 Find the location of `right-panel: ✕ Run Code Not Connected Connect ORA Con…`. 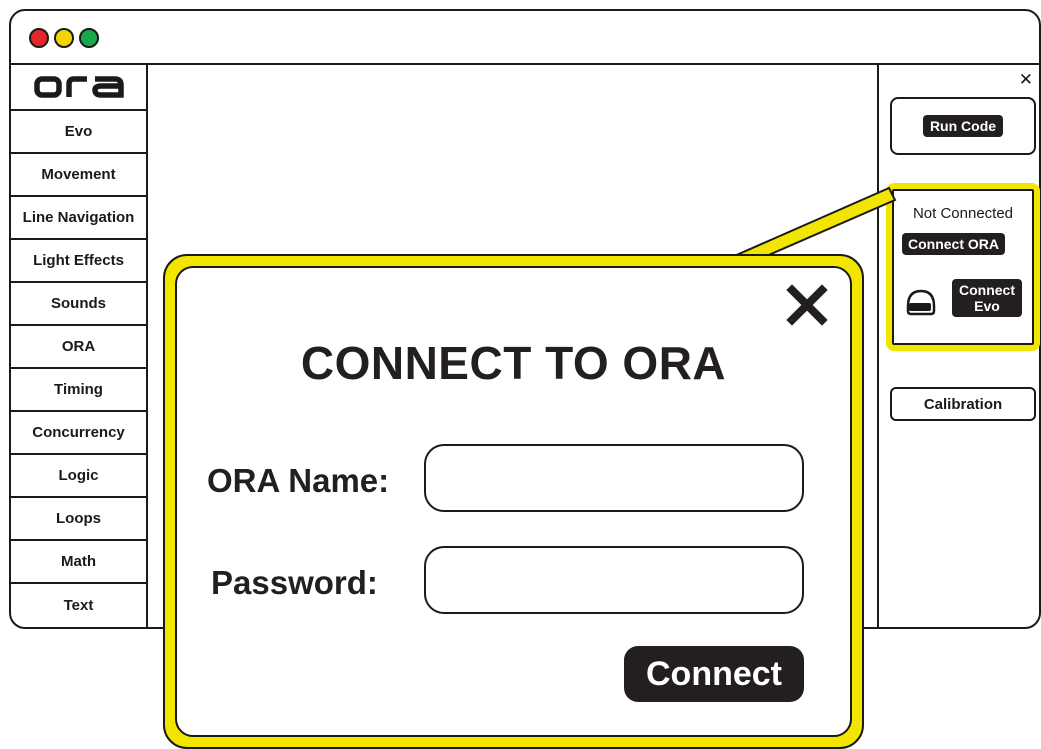

right-panel: ✕ Run Code Not Connected Connect ORA Con… is located at coordinates (959, 347).